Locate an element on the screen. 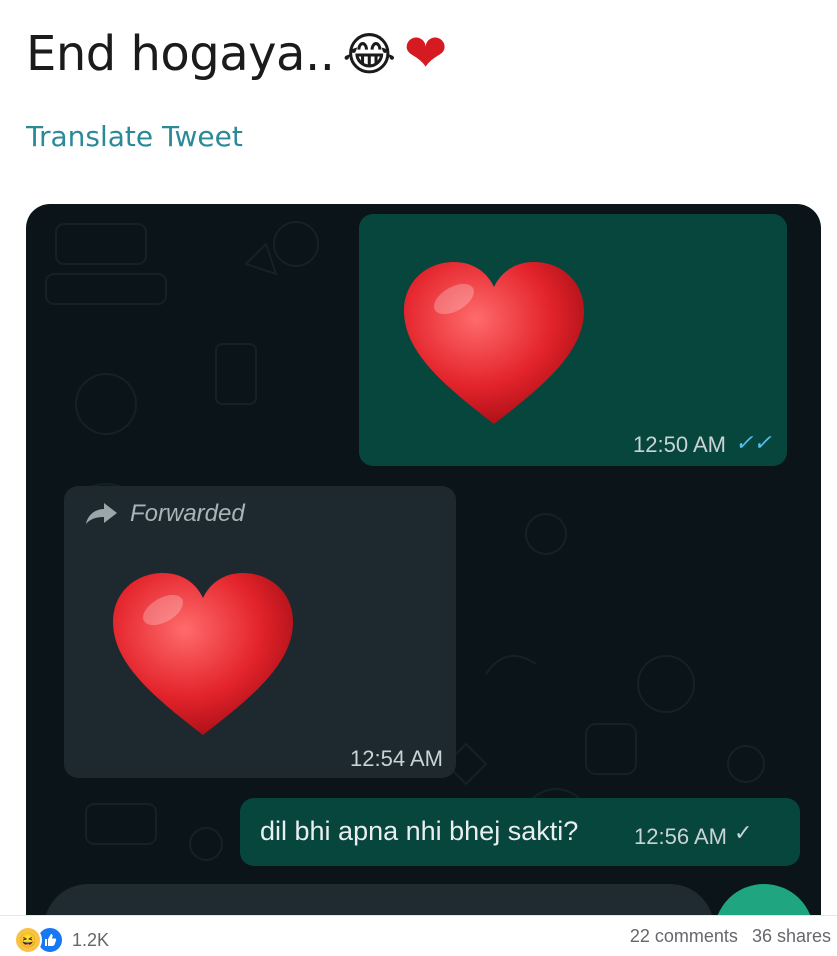 Image resolution: width=837 pixels, height=956 pixels. laughing-emoji-icon: 😂 is located at coordinates (369, 54).